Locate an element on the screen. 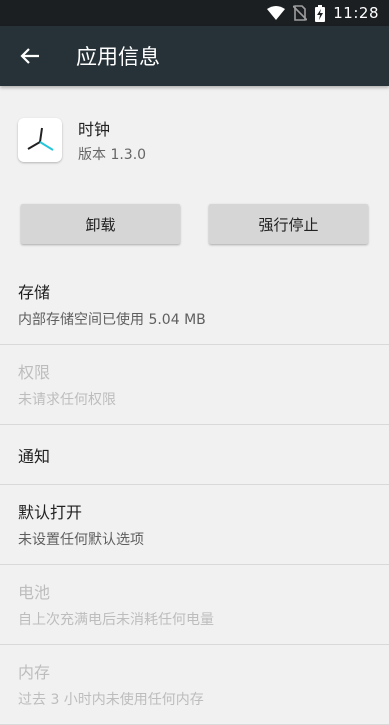 The width and height of the screenshot is (389, 725). app-bar: 应用信息 is located at coordinates (194, 56).